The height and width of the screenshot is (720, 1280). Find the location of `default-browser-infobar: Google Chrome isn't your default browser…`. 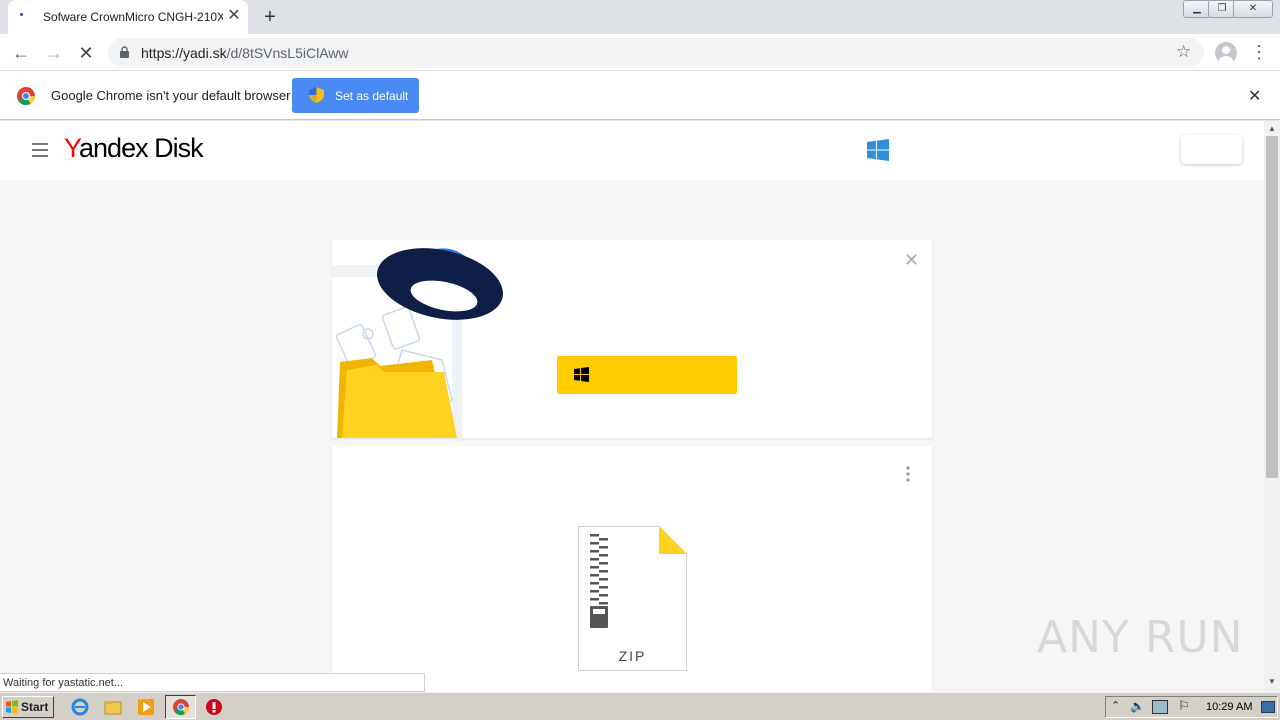

default-browser-infobar: Google Chrome isn't your default browser… is located at coordinates (640, 96).